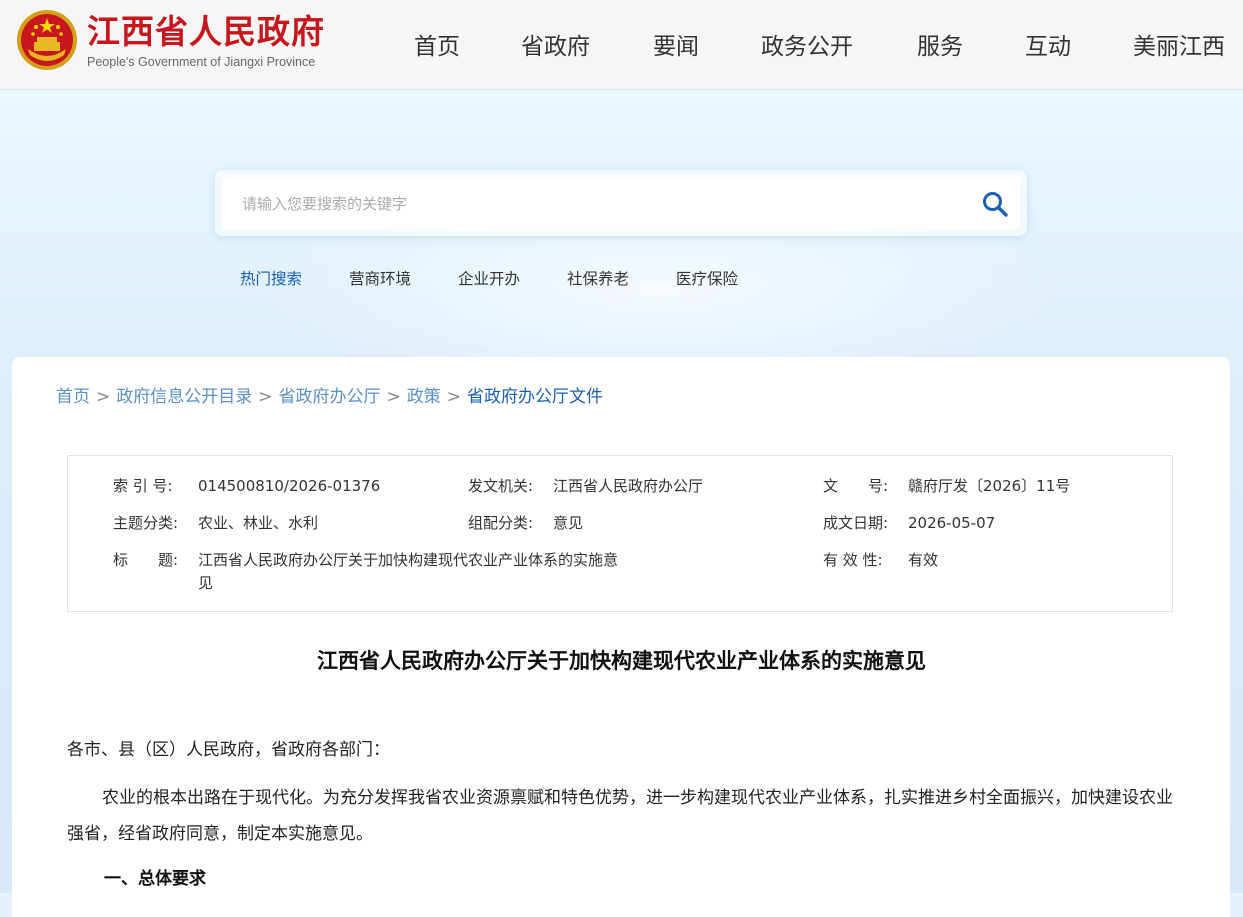 This screenshot has height=917, width=1243. What do you see at coordinates (602, 204) in the screenshot?
I see `search-input` at bounding box center [602, 204].